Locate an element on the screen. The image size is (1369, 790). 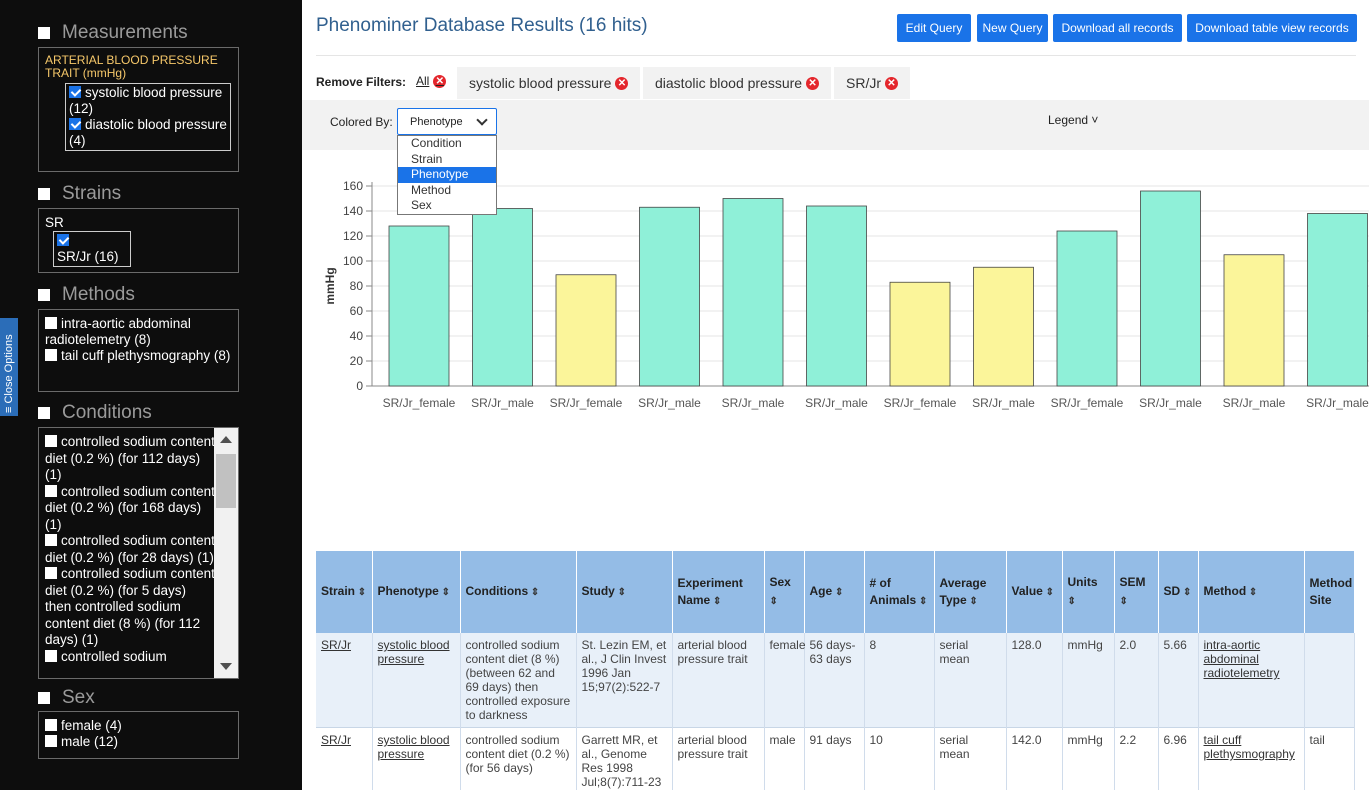
measurement-item-systolic: systolic blood pressure (12) is located at coordinates (148, 101).